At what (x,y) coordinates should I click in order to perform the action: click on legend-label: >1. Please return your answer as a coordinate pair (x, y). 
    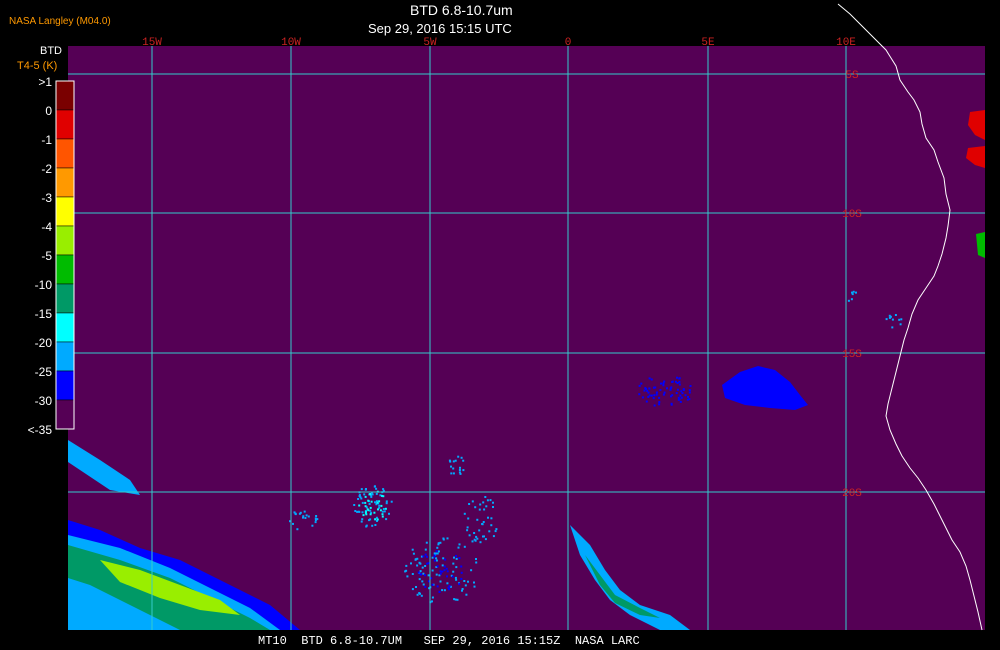
    Looking at the image, I should click on (45, 82).